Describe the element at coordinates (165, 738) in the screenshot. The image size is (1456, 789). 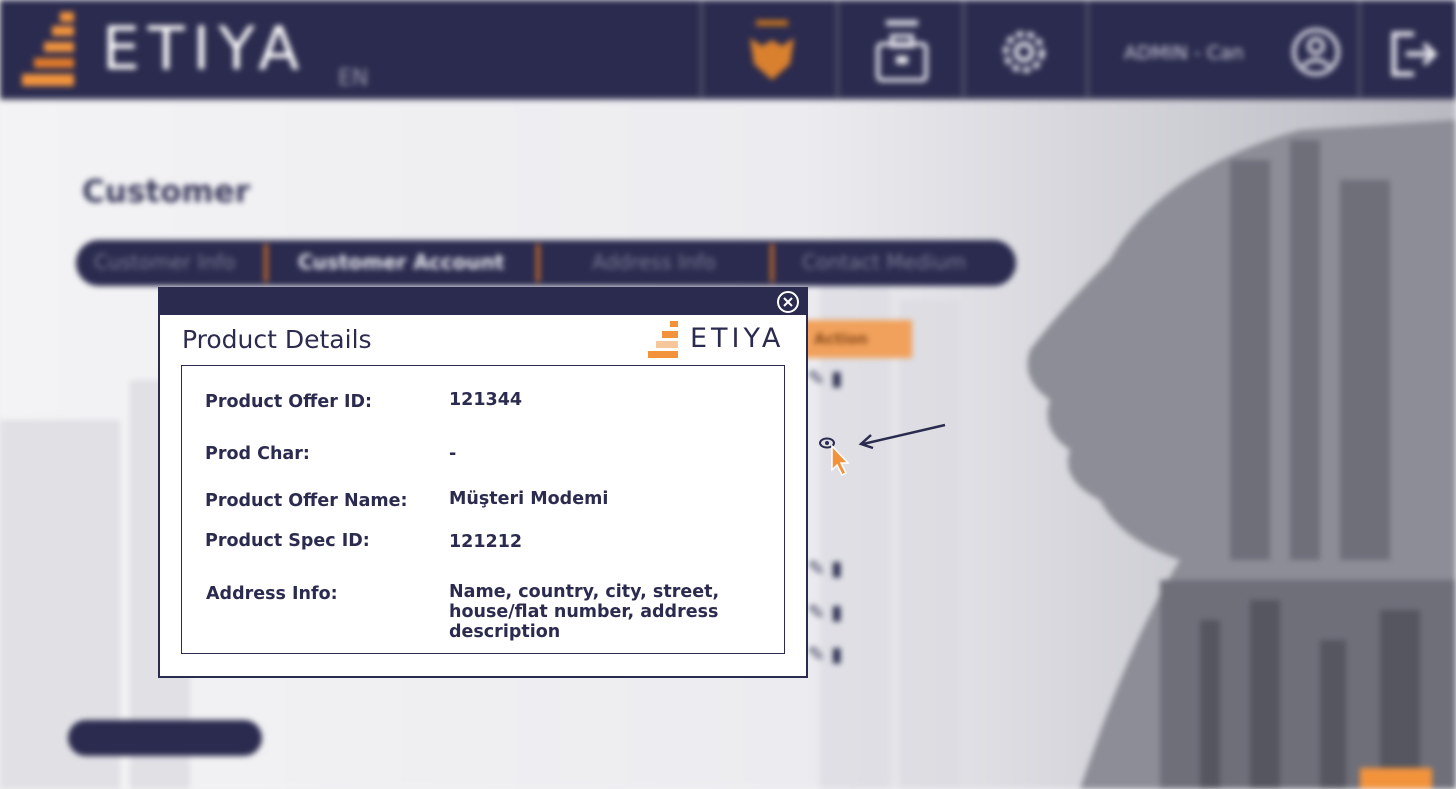
I see `create-new-account-button` at that location.